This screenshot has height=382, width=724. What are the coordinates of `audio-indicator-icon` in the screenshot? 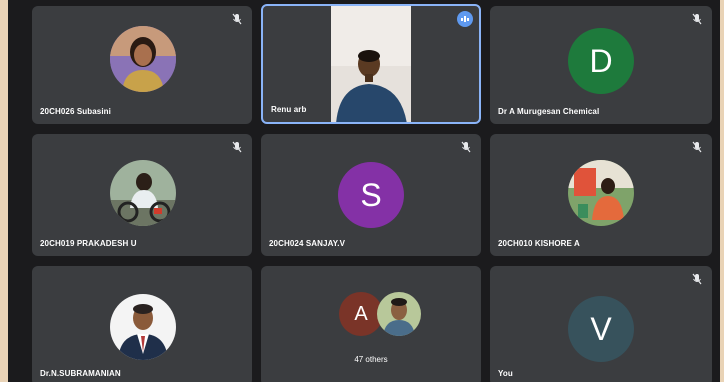 It's located at (465, 19).